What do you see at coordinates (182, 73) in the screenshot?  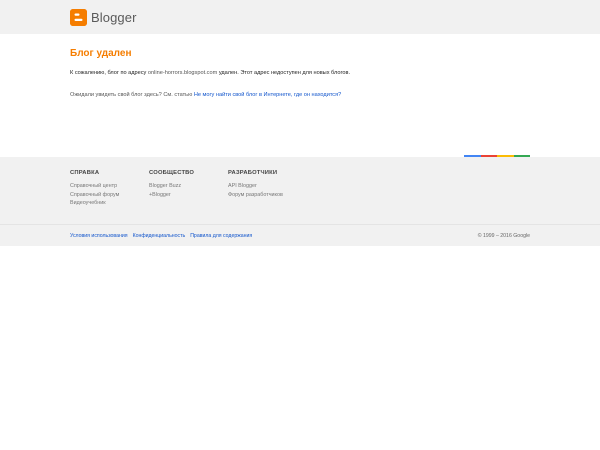 I see `blog-address: online-horrors.blogspot.com` at bounding box center [182, 73].